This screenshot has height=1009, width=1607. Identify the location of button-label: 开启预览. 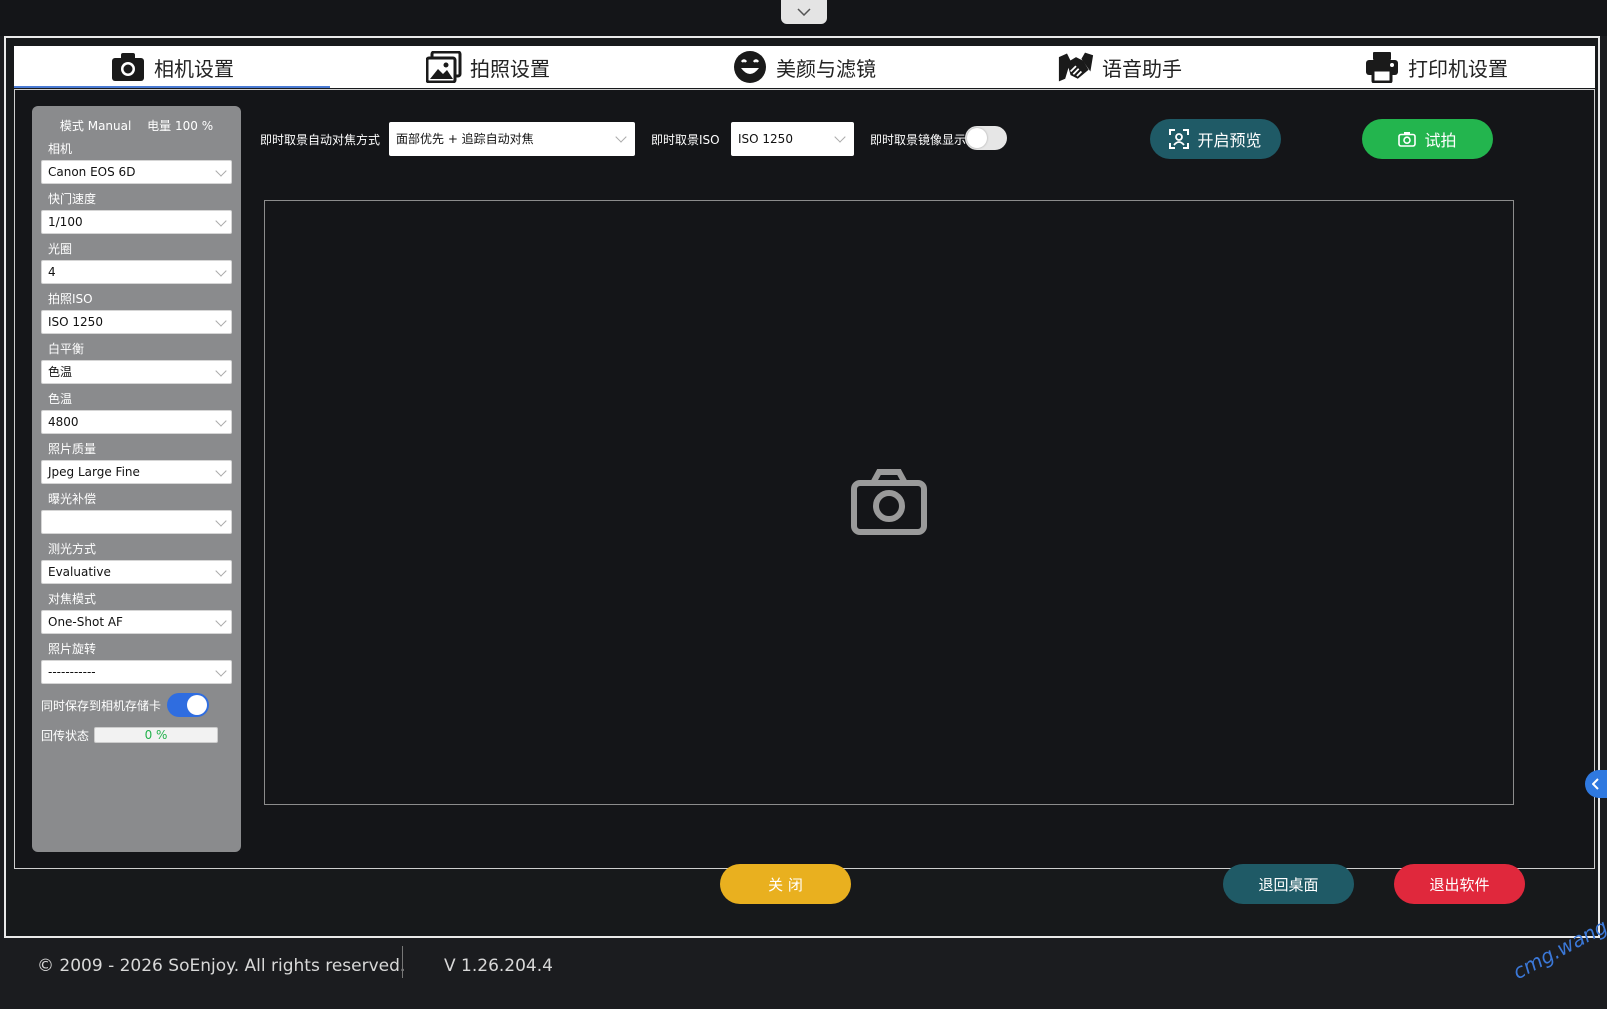
(1229, 140).